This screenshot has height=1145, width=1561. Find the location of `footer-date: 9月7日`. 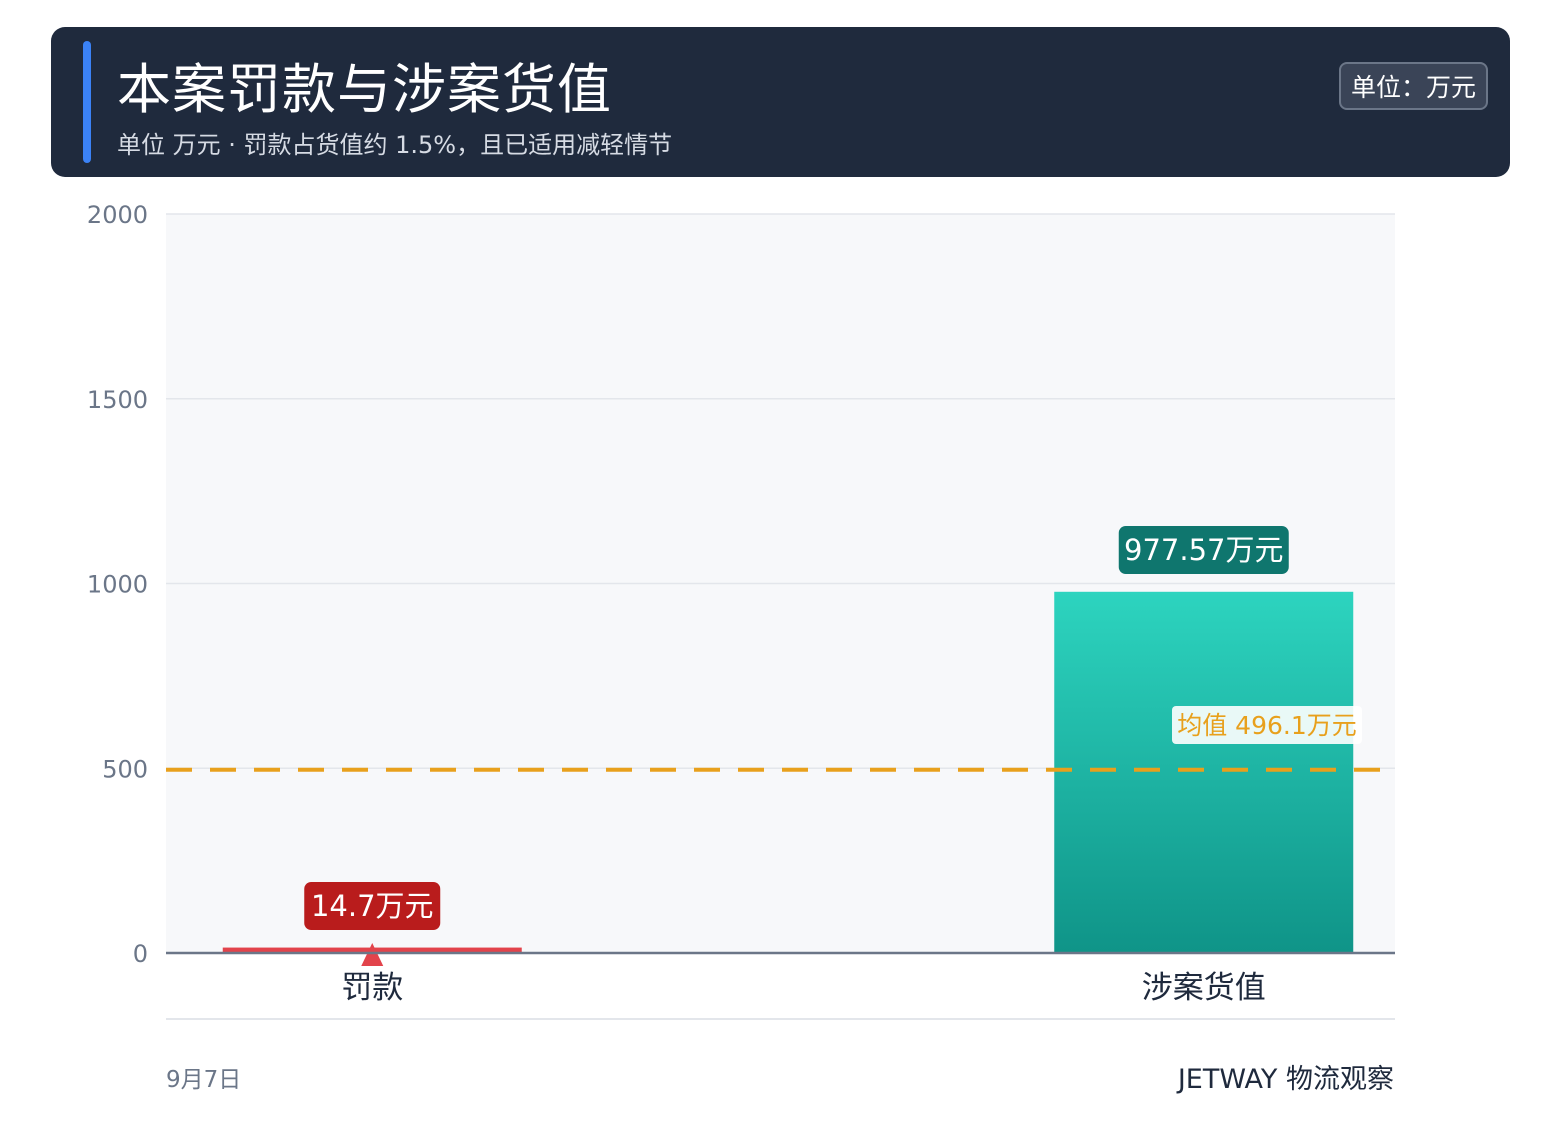

footer-date: 9月7日 is located at coordinates (204, 1080).